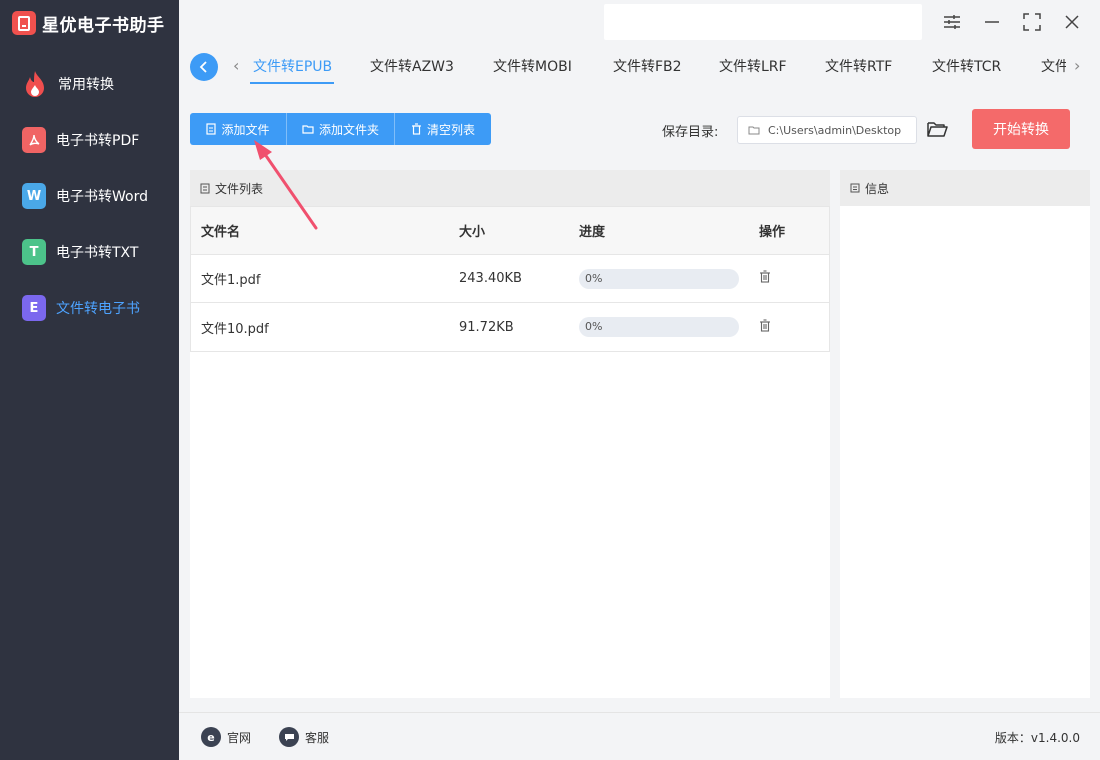 The width and height of the screenshot is (1100, 760). What do you see at coordinates (235, 329) in the screenshot?
I see `file-name: 文件10.pdf` at bounding box center [235, 329].